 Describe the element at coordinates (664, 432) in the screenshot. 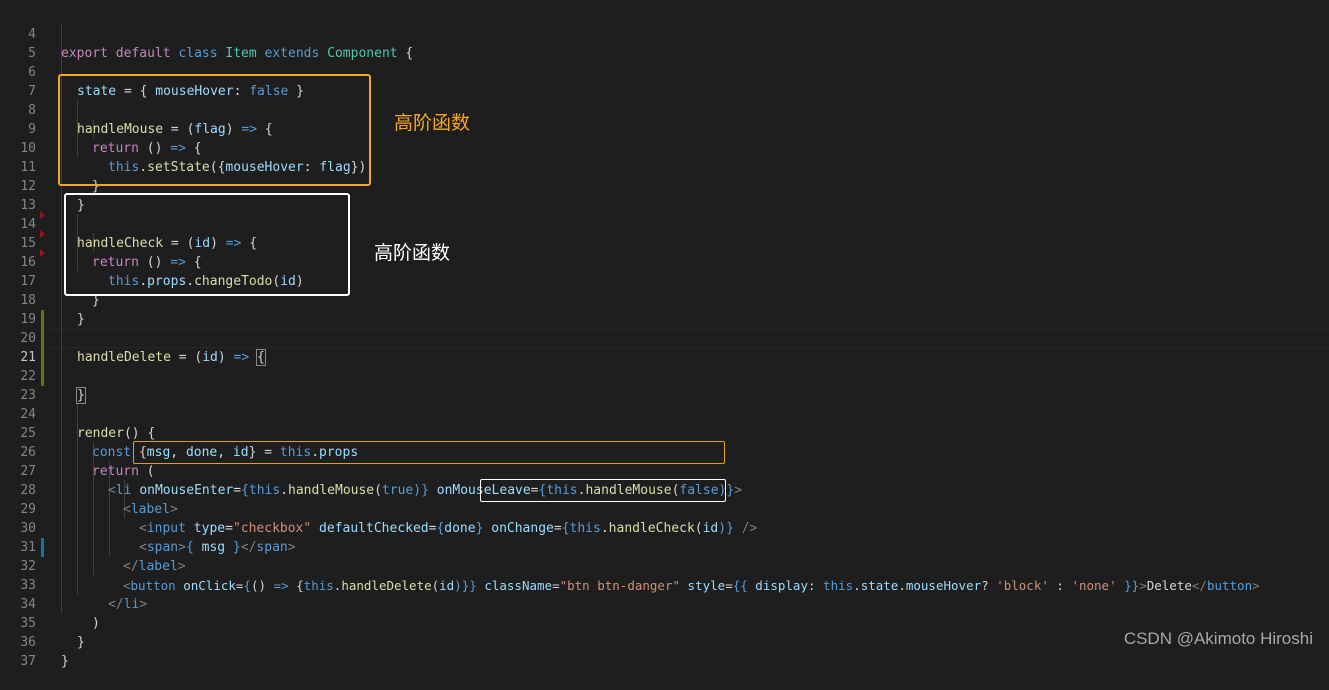

I see `code-line: 25 const {msg, done, id} = this.props` at that location.